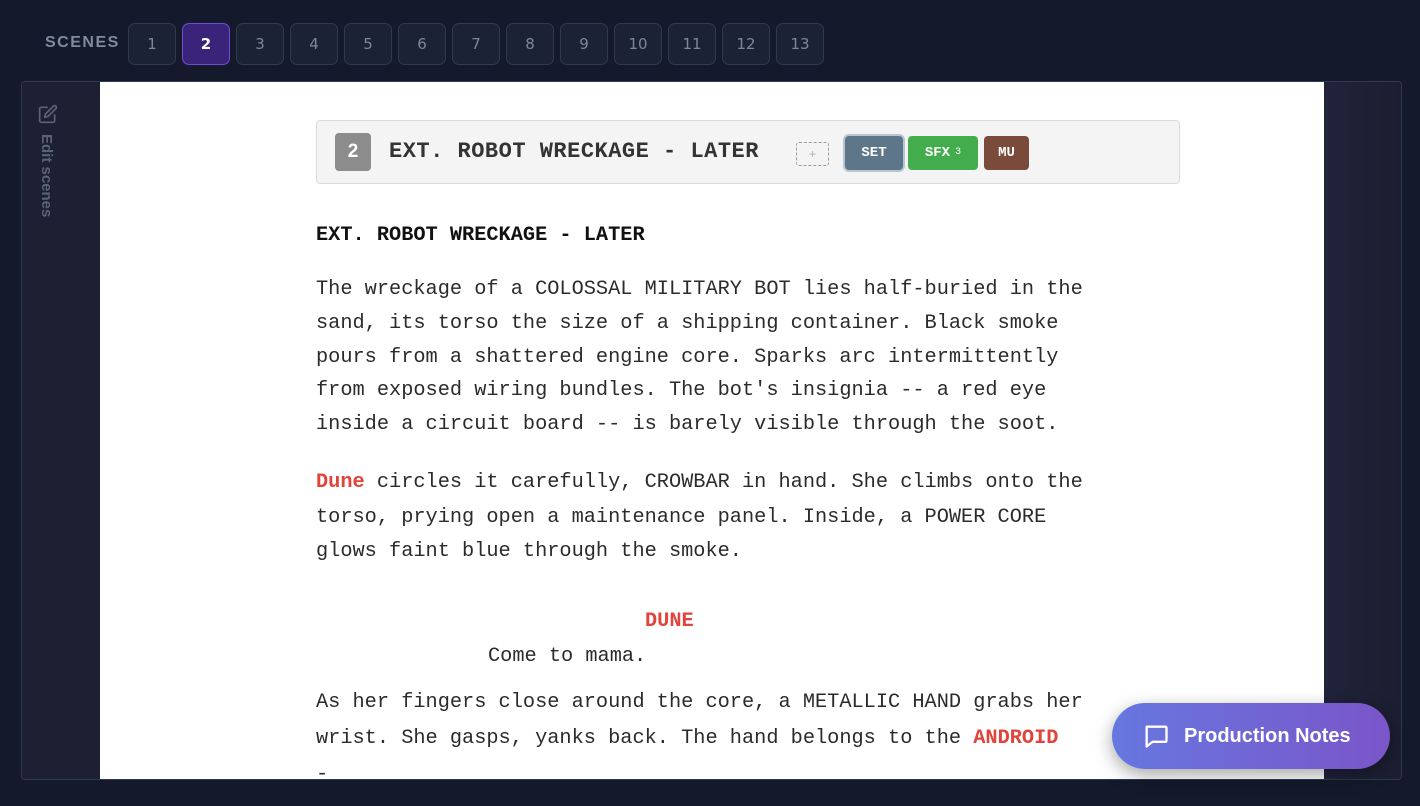 The image size is (1420, 806). Describe the element at coordinates (152, 44) in the screenshot. I see `scene-button-1: 1` at that location.